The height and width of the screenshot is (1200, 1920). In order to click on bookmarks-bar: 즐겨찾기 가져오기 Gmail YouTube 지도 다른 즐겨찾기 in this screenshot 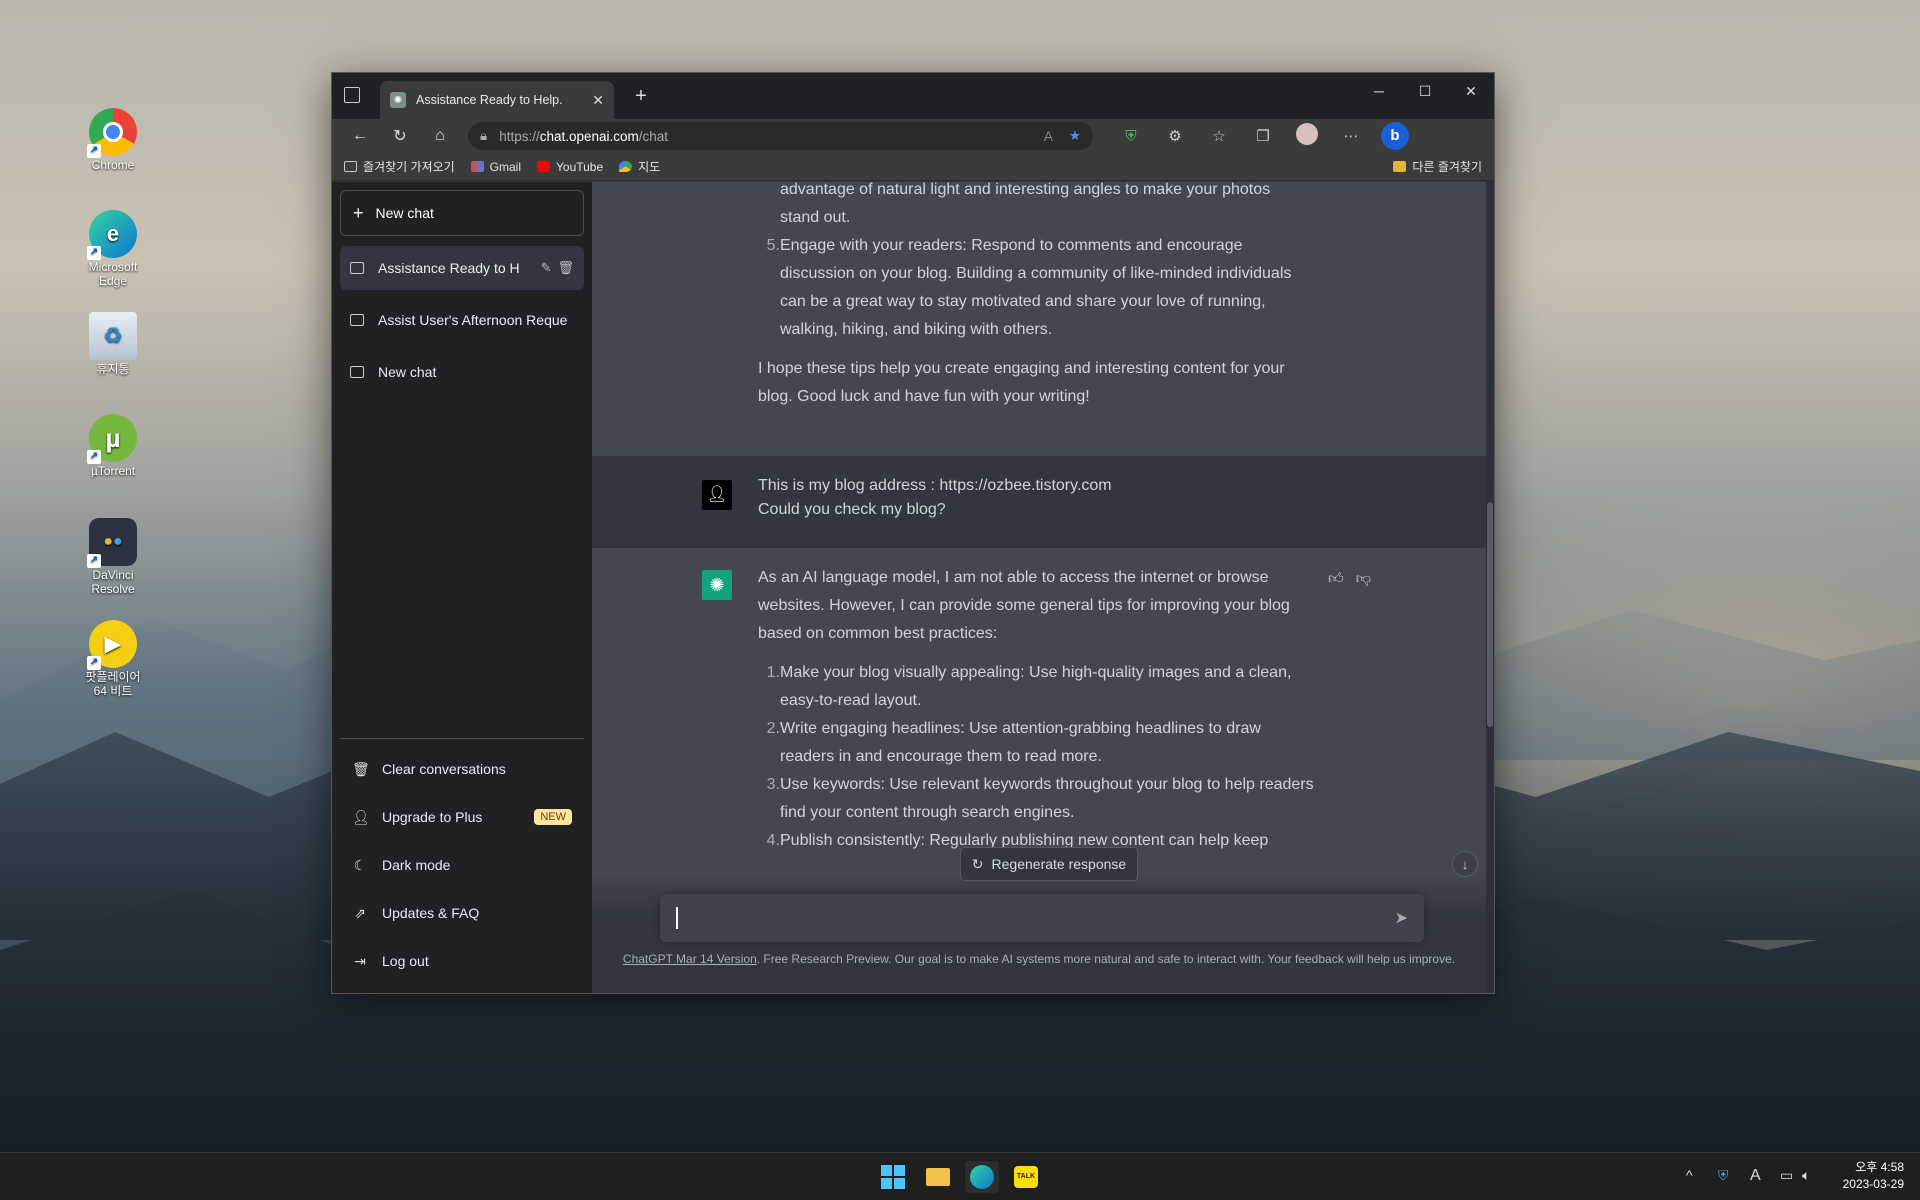, I will do `click(913, 167)`.